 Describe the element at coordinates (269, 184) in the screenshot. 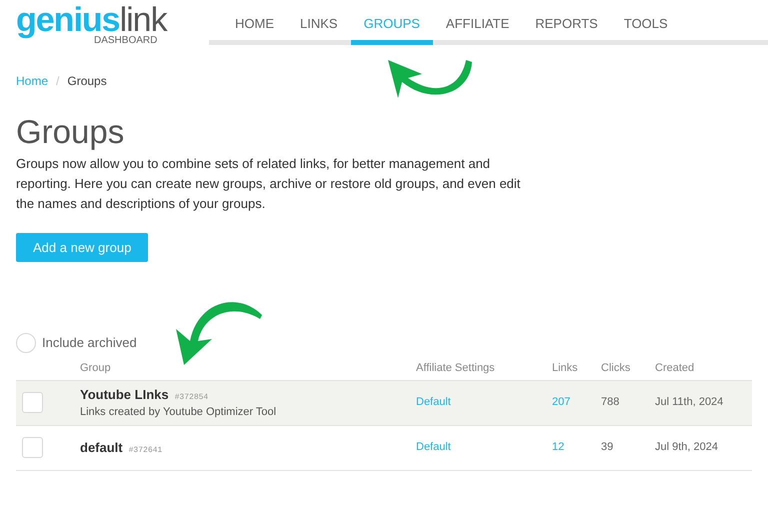

I see `page-description: Groups now allow you to combine sets of related links, for better management and reporting. Here you can create new groups, archive or restore old groups, and even edit the names and descriptions of your groups.` at that location.